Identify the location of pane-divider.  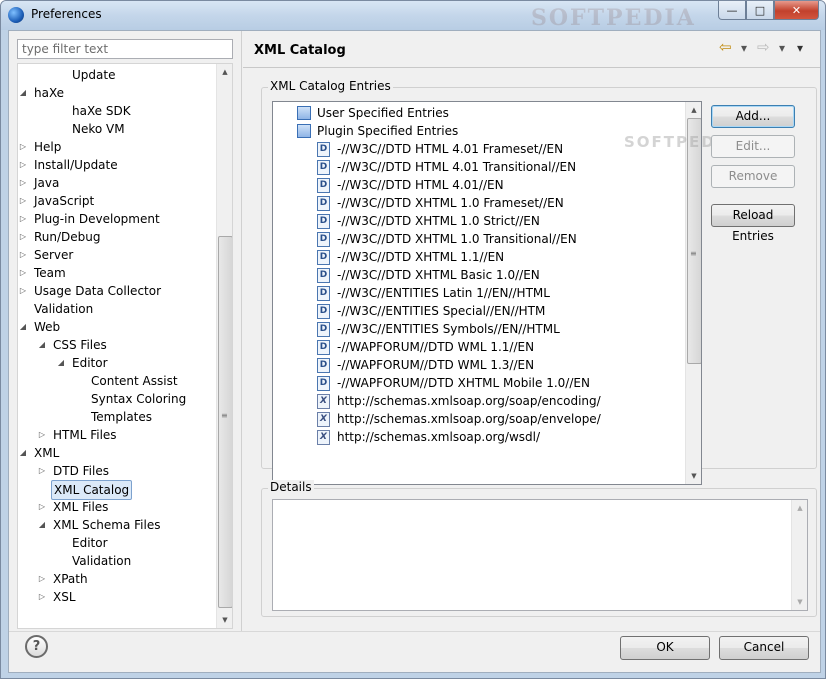
(241, 331).